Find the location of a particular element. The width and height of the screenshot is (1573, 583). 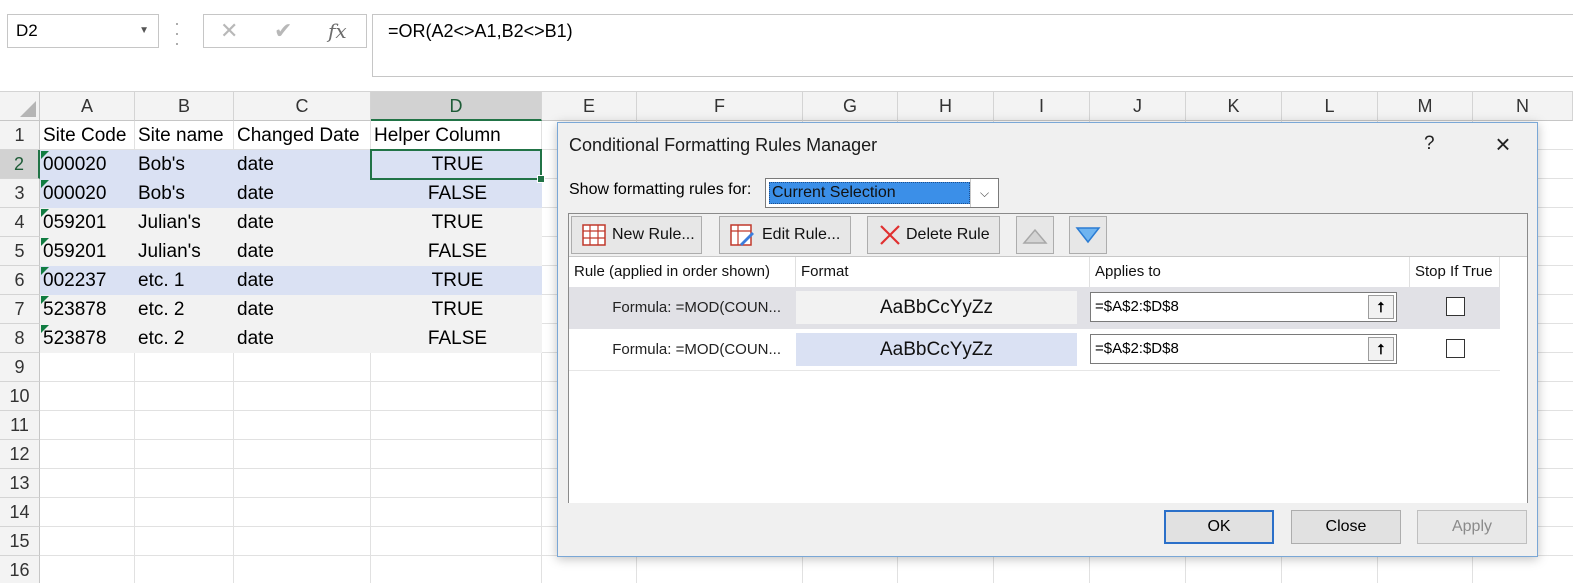

cell-b1: Site name is located at coordinates (185, 135).